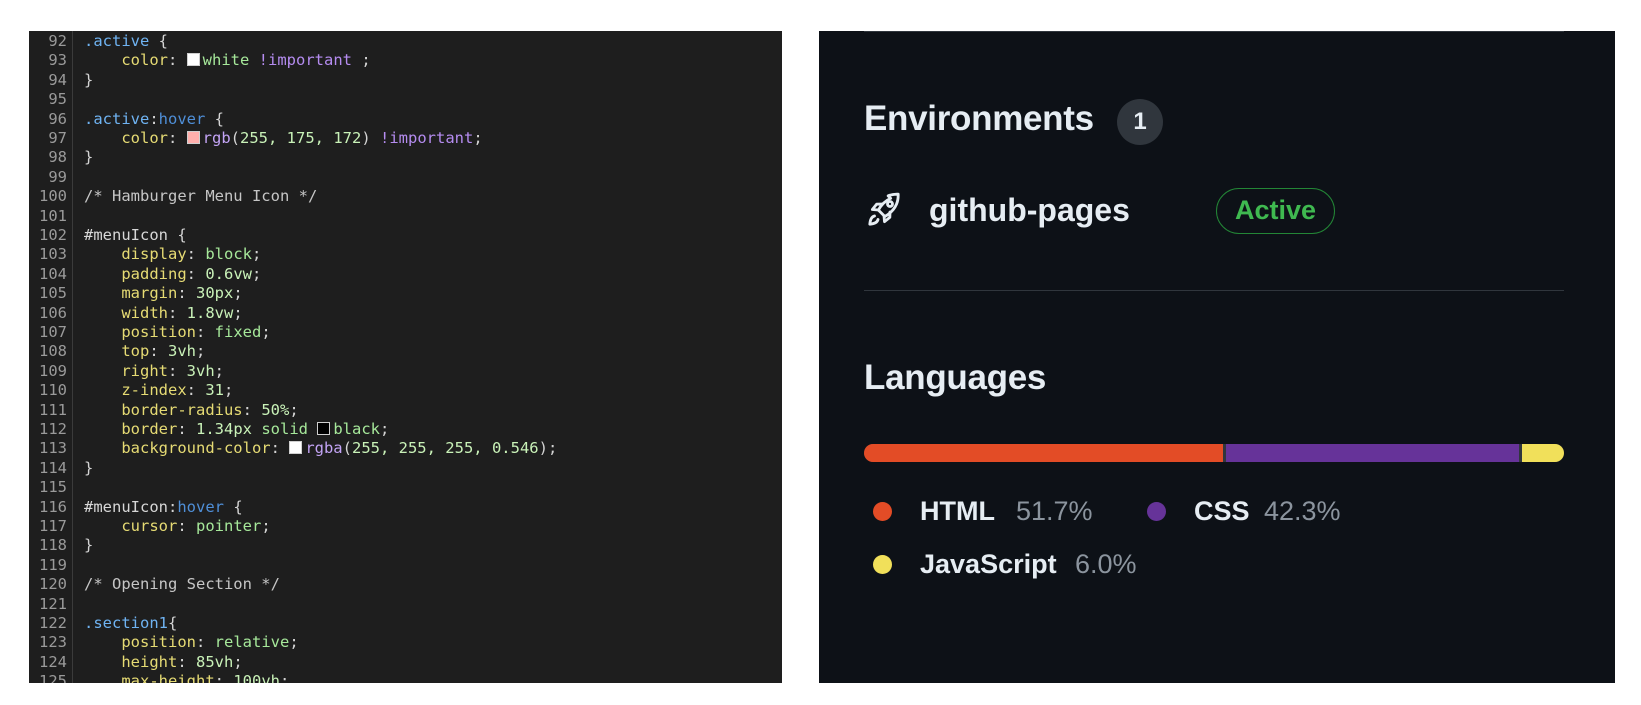 The height and width of the screenshot is (705, 1641). Describe the element at coordinates (285, 429) in the screenshot. I see `code-token: solid` at that location.